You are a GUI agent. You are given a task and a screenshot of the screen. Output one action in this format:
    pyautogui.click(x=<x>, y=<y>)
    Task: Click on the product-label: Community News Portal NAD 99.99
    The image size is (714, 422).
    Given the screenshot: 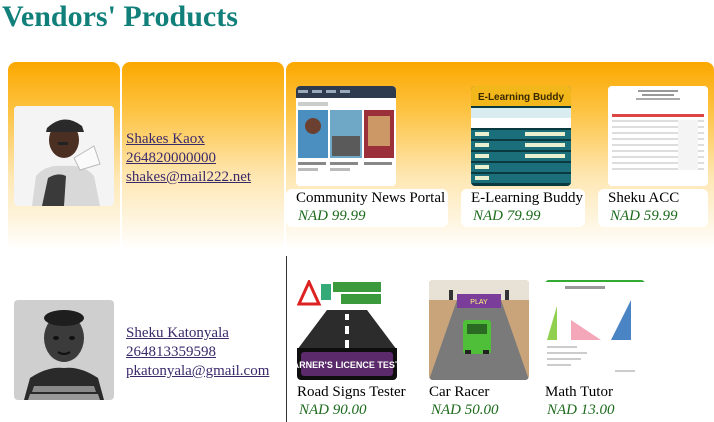 What is the action you would take?
    pyautogui.click(x=367, y=208)
    